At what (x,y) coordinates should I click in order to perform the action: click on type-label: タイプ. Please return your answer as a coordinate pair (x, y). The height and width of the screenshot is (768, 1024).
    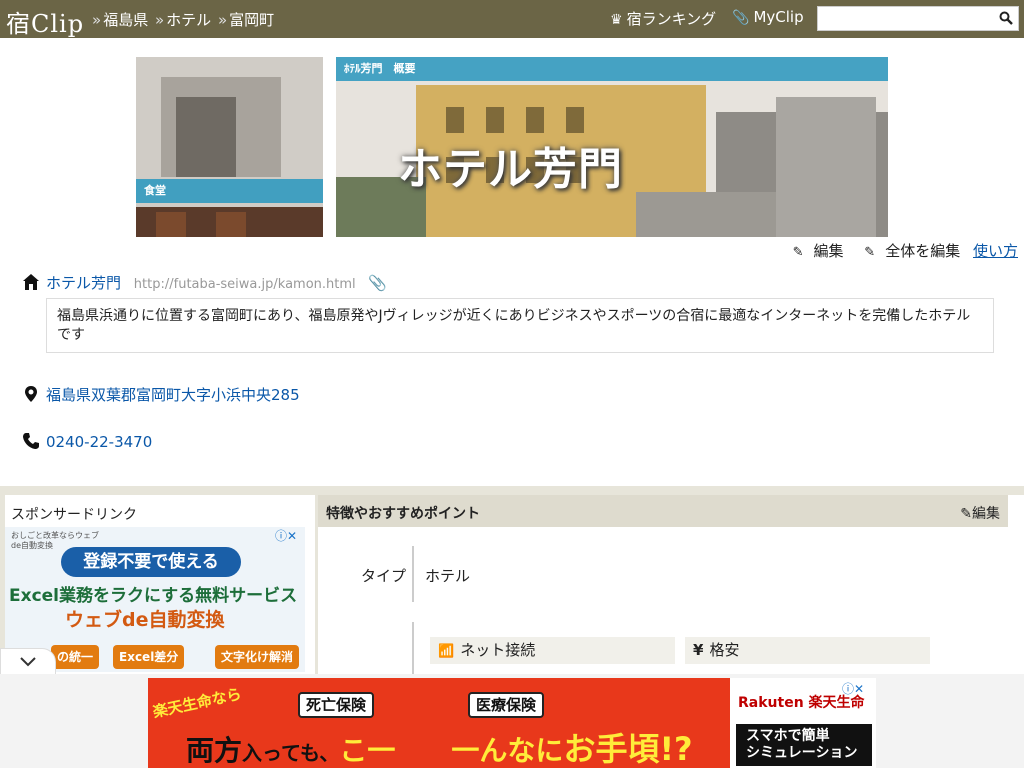
    Looking at the image, I should click on (384, 576).